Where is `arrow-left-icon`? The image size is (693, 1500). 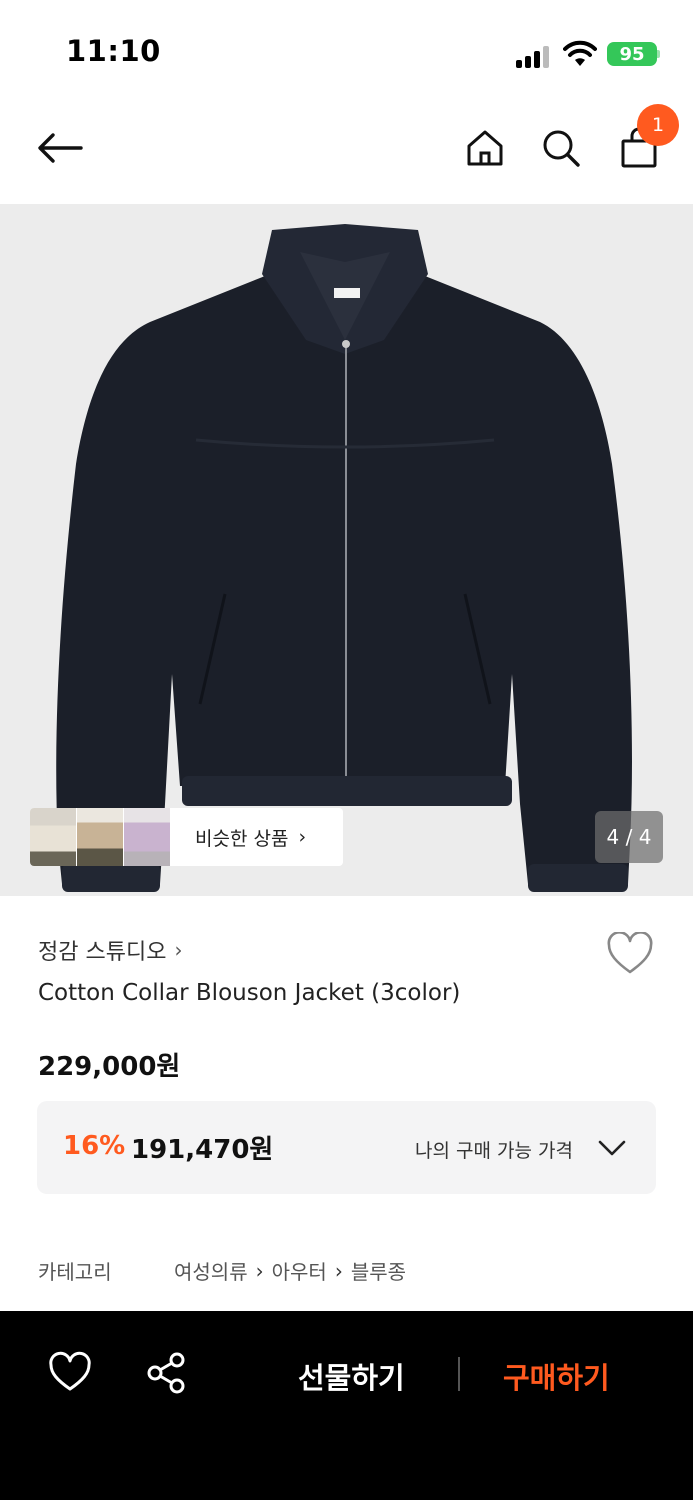
arrow-left-icon is located at coordinates (60, 148).